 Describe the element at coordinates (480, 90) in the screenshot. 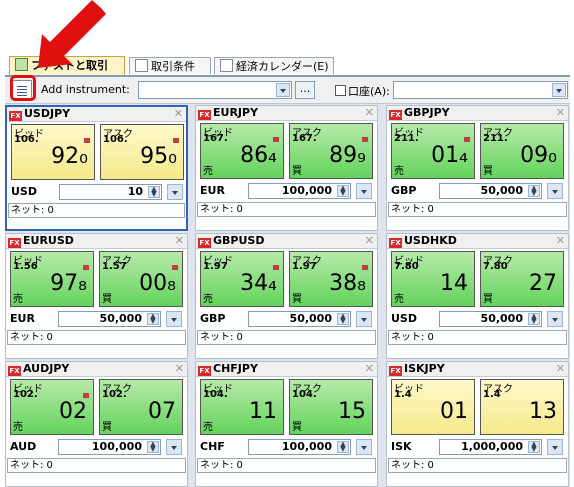

I see `account-combo` at that location.